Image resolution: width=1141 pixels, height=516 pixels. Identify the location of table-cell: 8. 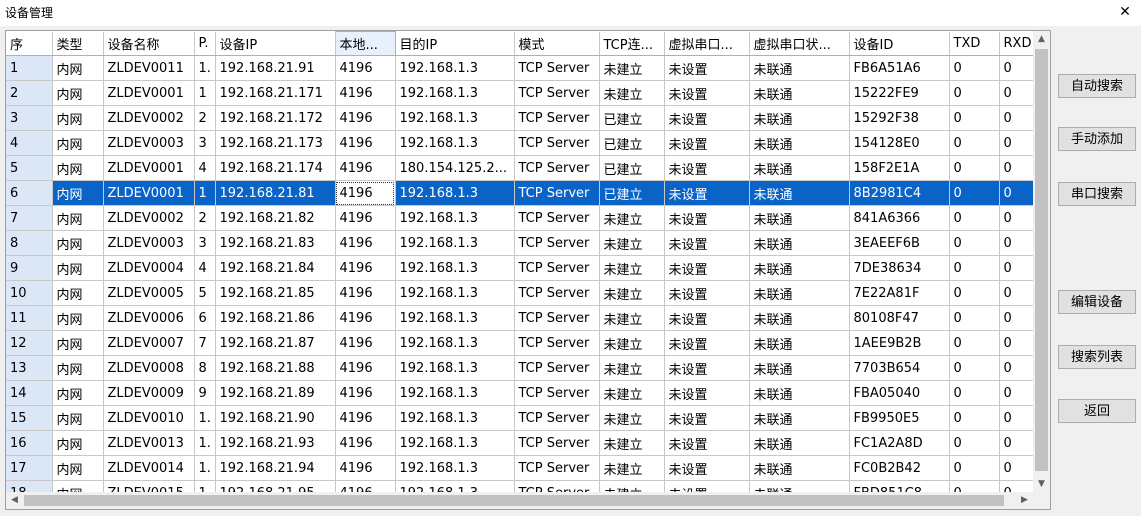
(205, 368).